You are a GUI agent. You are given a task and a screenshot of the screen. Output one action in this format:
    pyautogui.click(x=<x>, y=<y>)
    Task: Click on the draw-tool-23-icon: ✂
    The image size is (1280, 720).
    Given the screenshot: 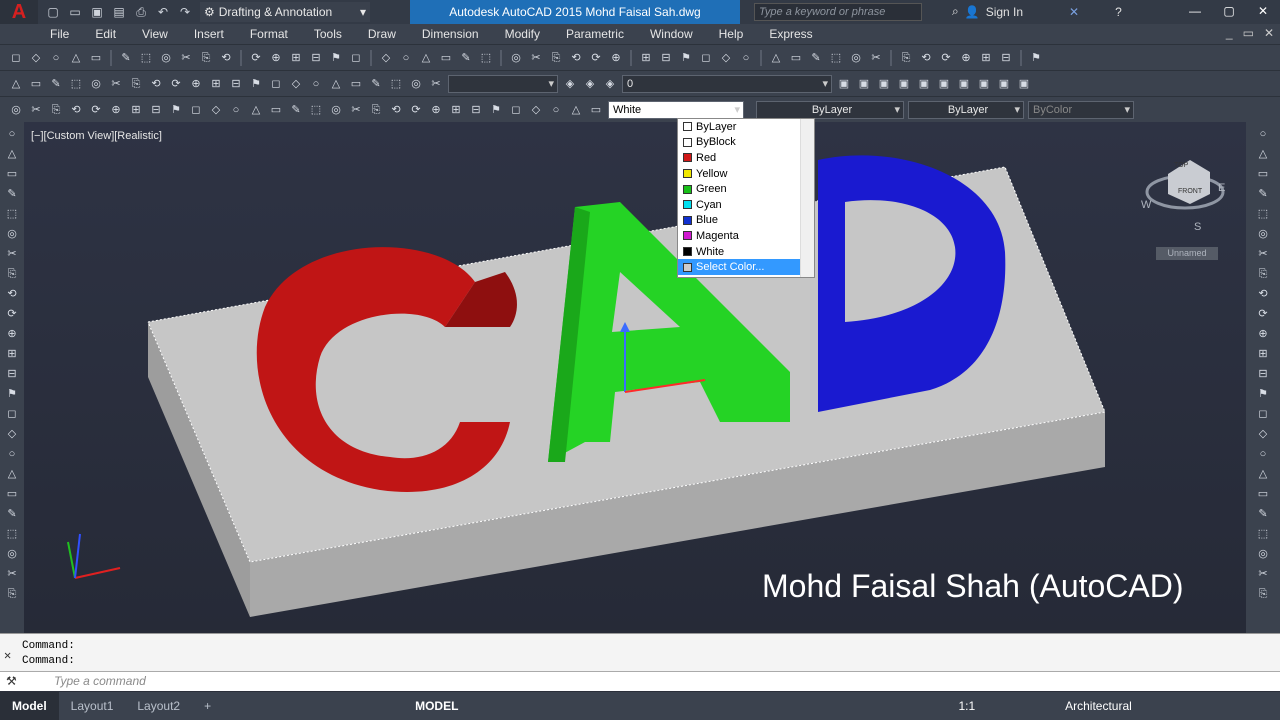 What is the action you would take?
    pyautogui.click(x=12, y=574)
    